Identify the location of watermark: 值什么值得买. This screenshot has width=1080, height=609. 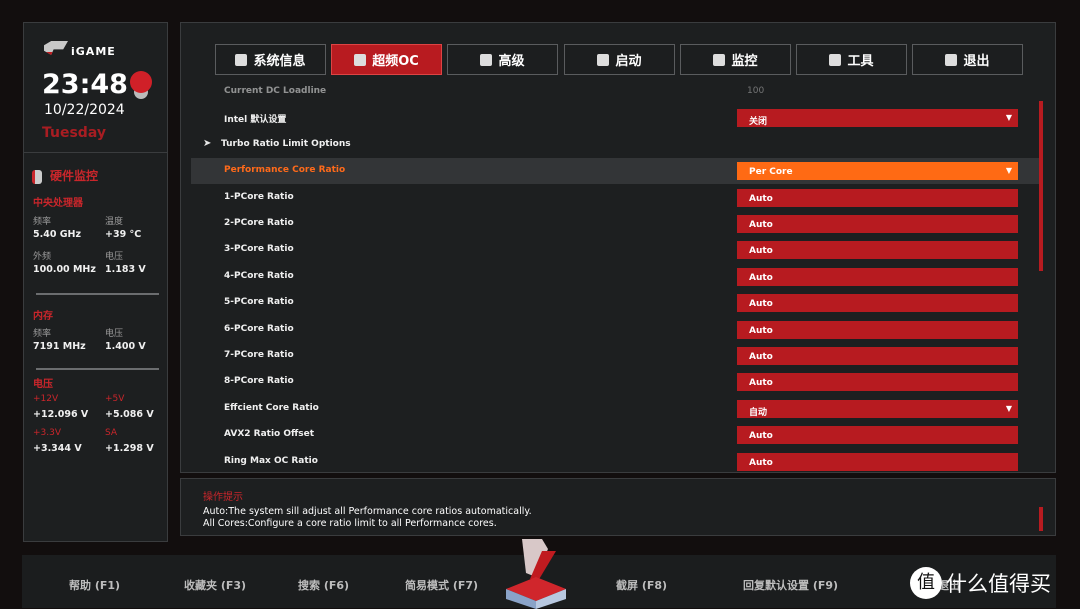
(980, 583).